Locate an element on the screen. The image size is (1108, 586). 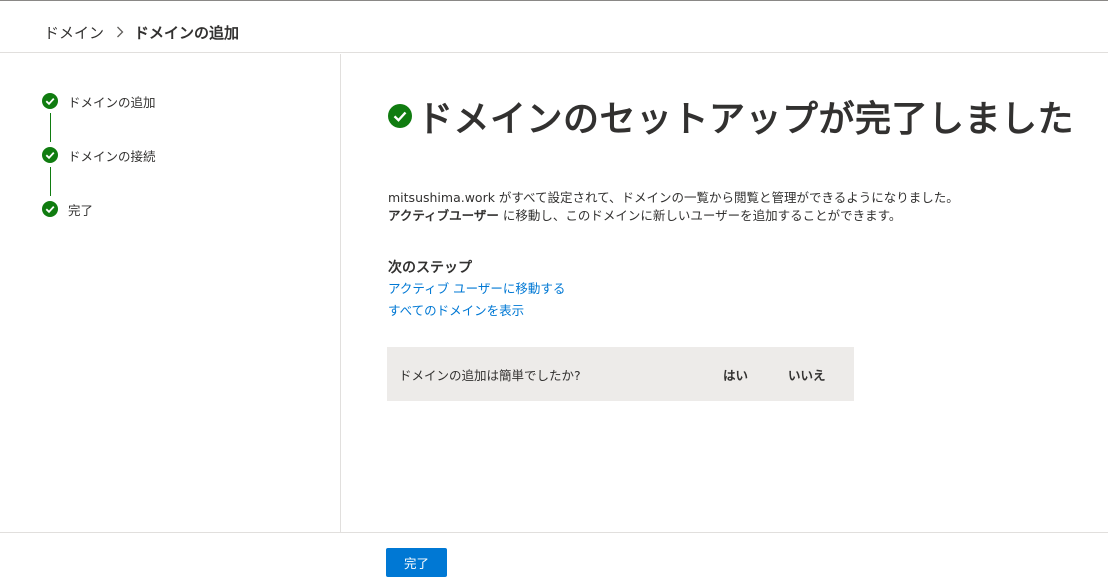
step-label: ドメインの追加 is located at coordinates (112, 102).